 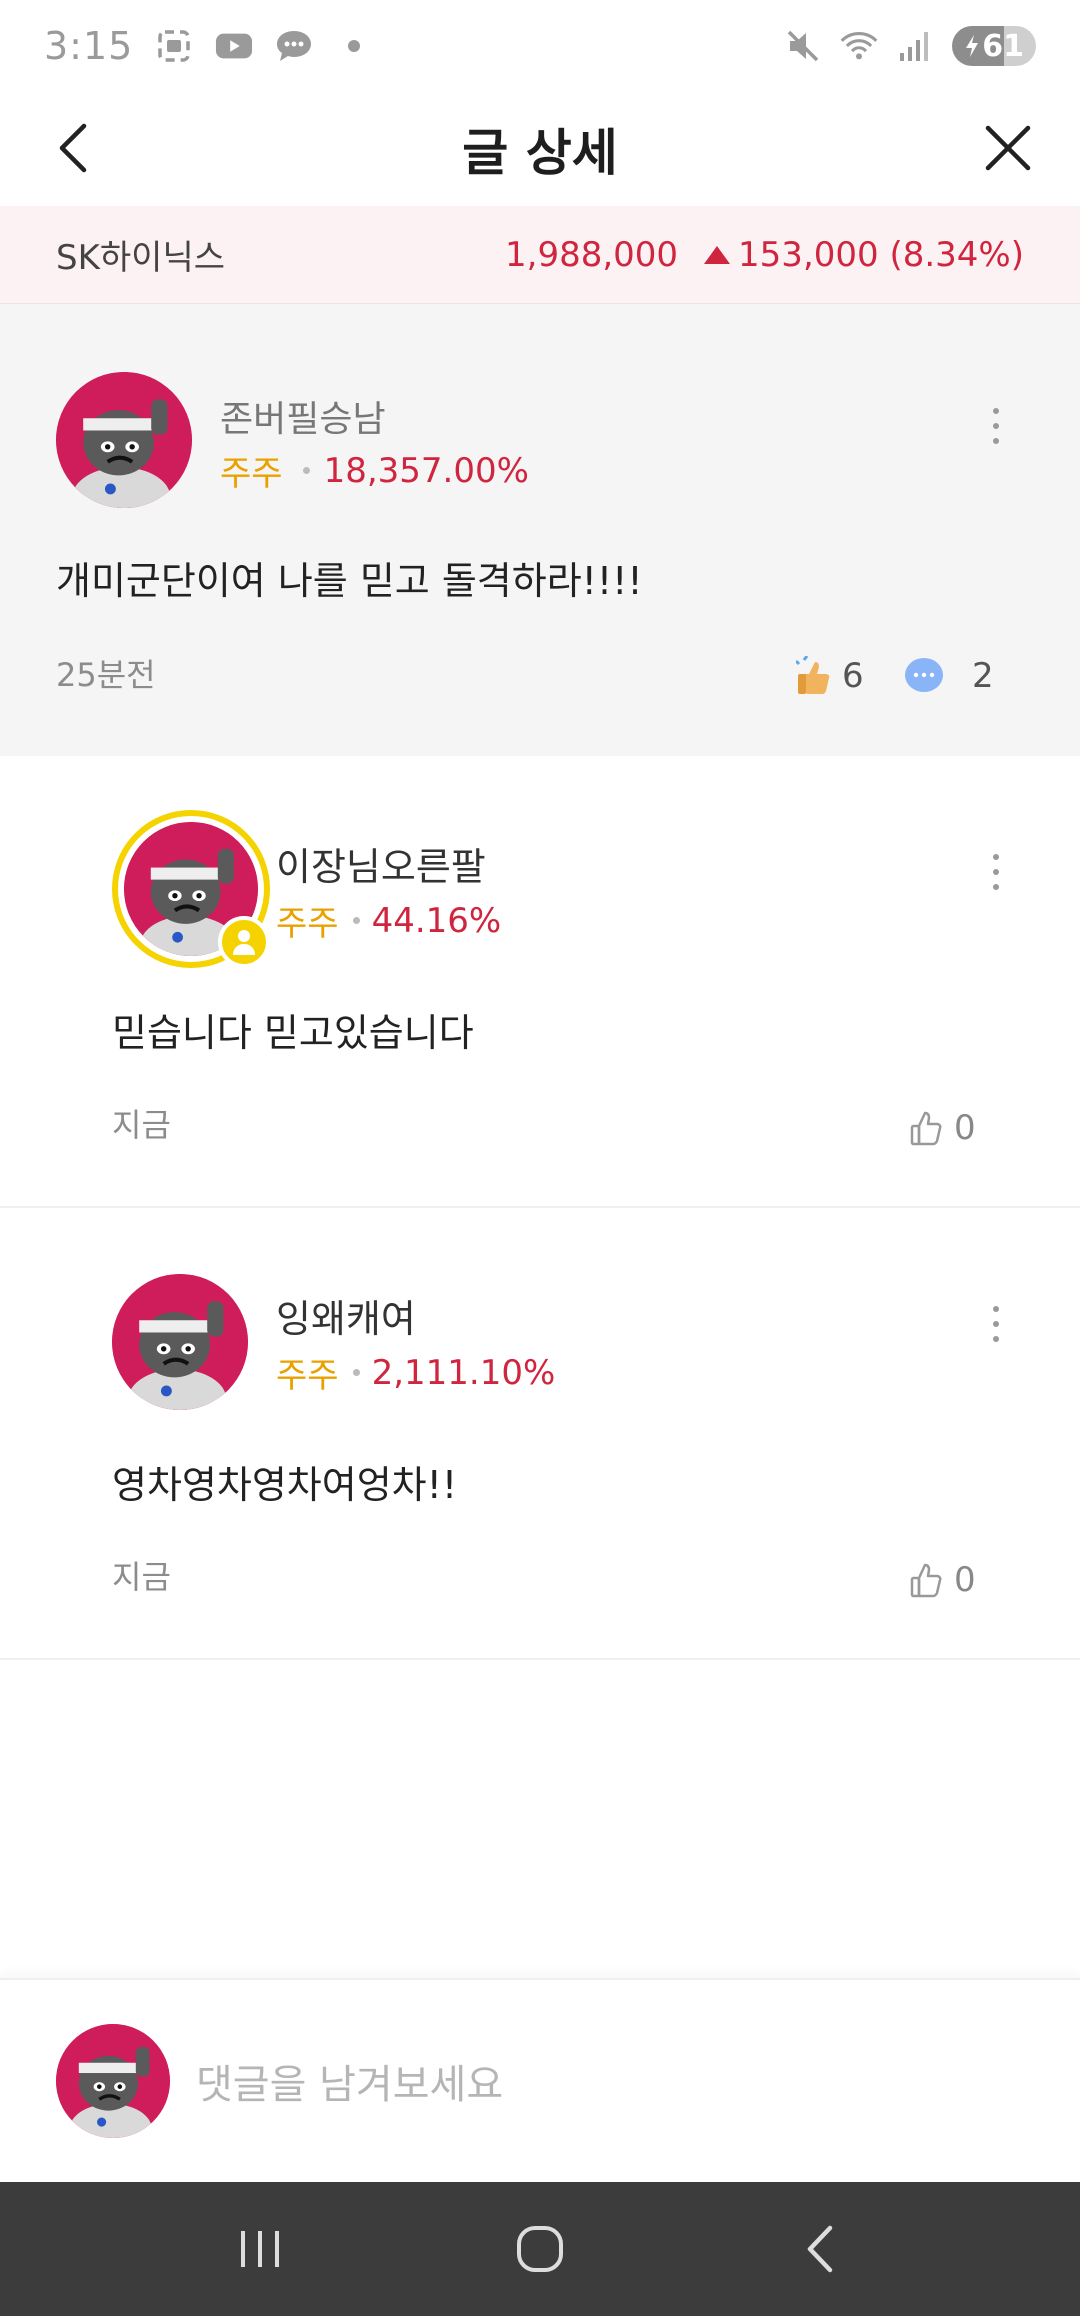 I want to click on header: 글 상세, so click(x=540, y=149).